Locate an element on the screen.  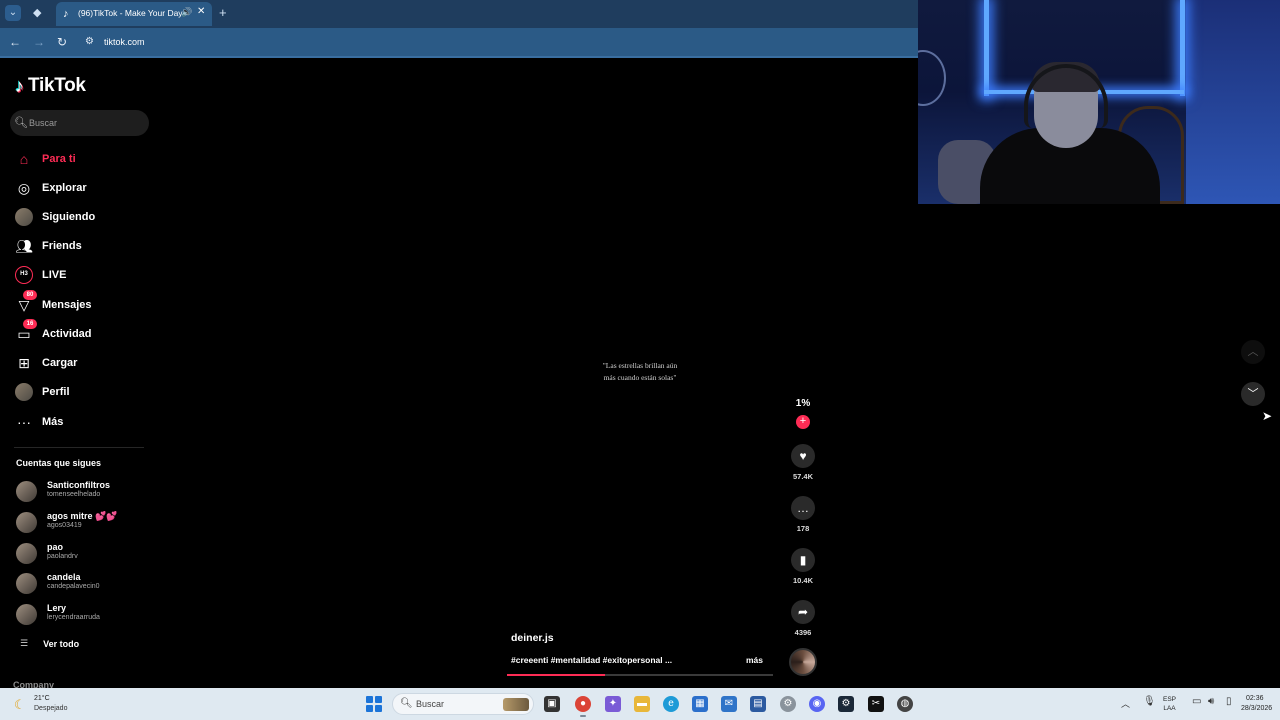
tray-chevron-up-icon: ︿ is located at coordinates (1125, 703).